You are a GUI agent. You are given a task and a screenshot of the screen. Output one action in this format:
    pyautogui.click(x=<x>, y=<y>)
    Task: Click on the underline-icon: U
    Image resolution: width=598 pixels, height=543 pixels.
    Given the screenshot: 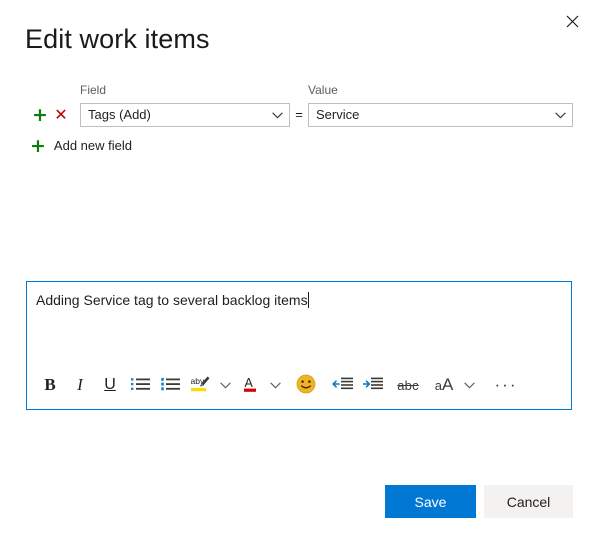 What is the action you would take?
    pyautogui.click(x=110, y=384)
    